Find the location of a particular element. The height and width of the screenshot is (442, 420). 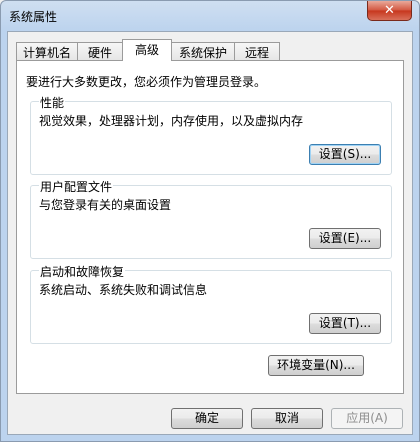

ok-button: 确定 is located at coordinates (207, 418).